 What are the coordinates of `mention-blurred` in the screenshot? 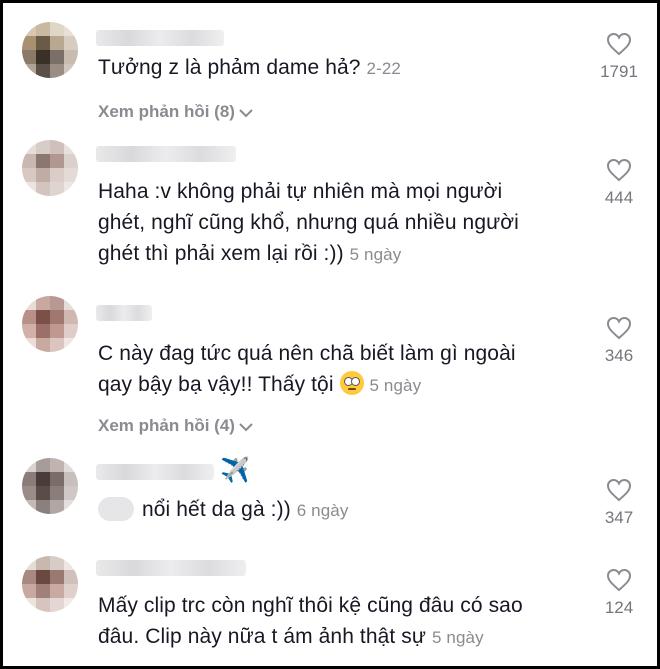 It's located at (116, 509).